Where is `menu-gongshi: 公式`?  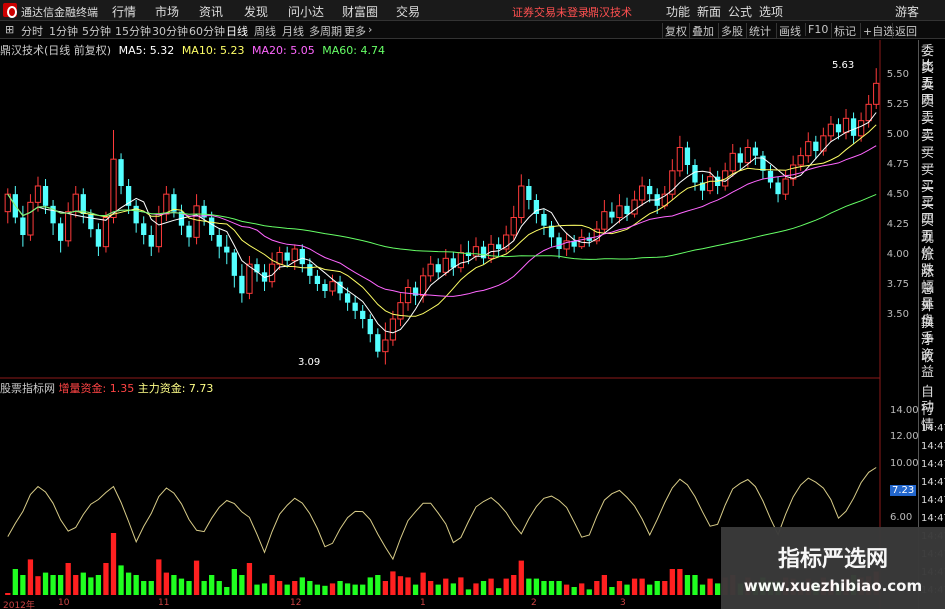
menu-gongshi: 公式 is located at coordinates (740, 11).